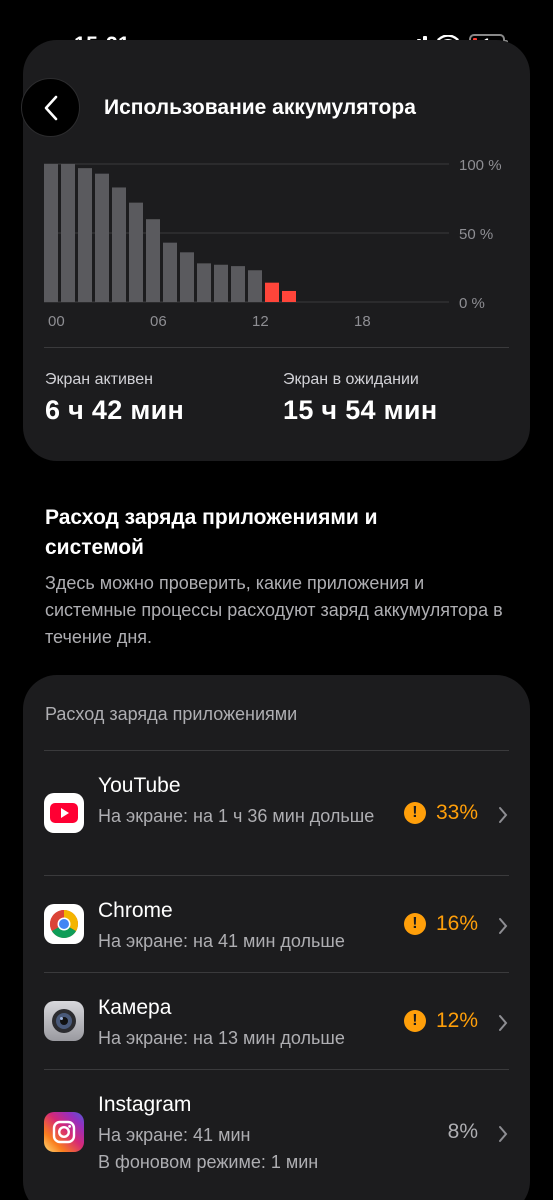 The height and width of the screenshot is (1200, 553). Describe the element at coordinates (476, 234) in the screenshot. I see `y-tick-label: 50 %` at that location.